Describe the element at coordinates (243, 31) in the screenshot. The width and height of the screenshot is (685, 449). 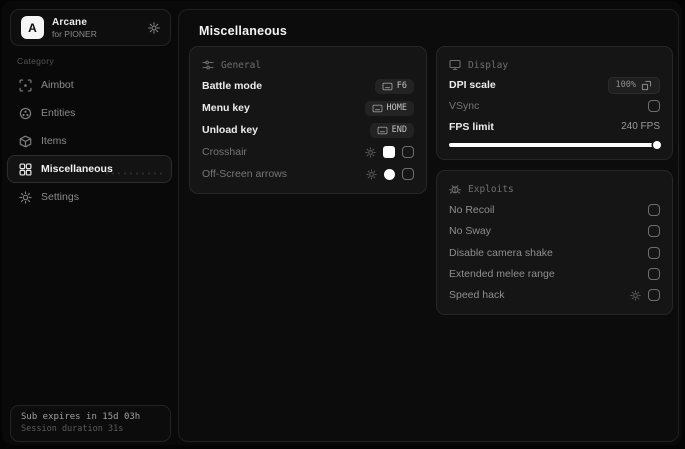
I see `page-title: Miscellaneous` at that location.